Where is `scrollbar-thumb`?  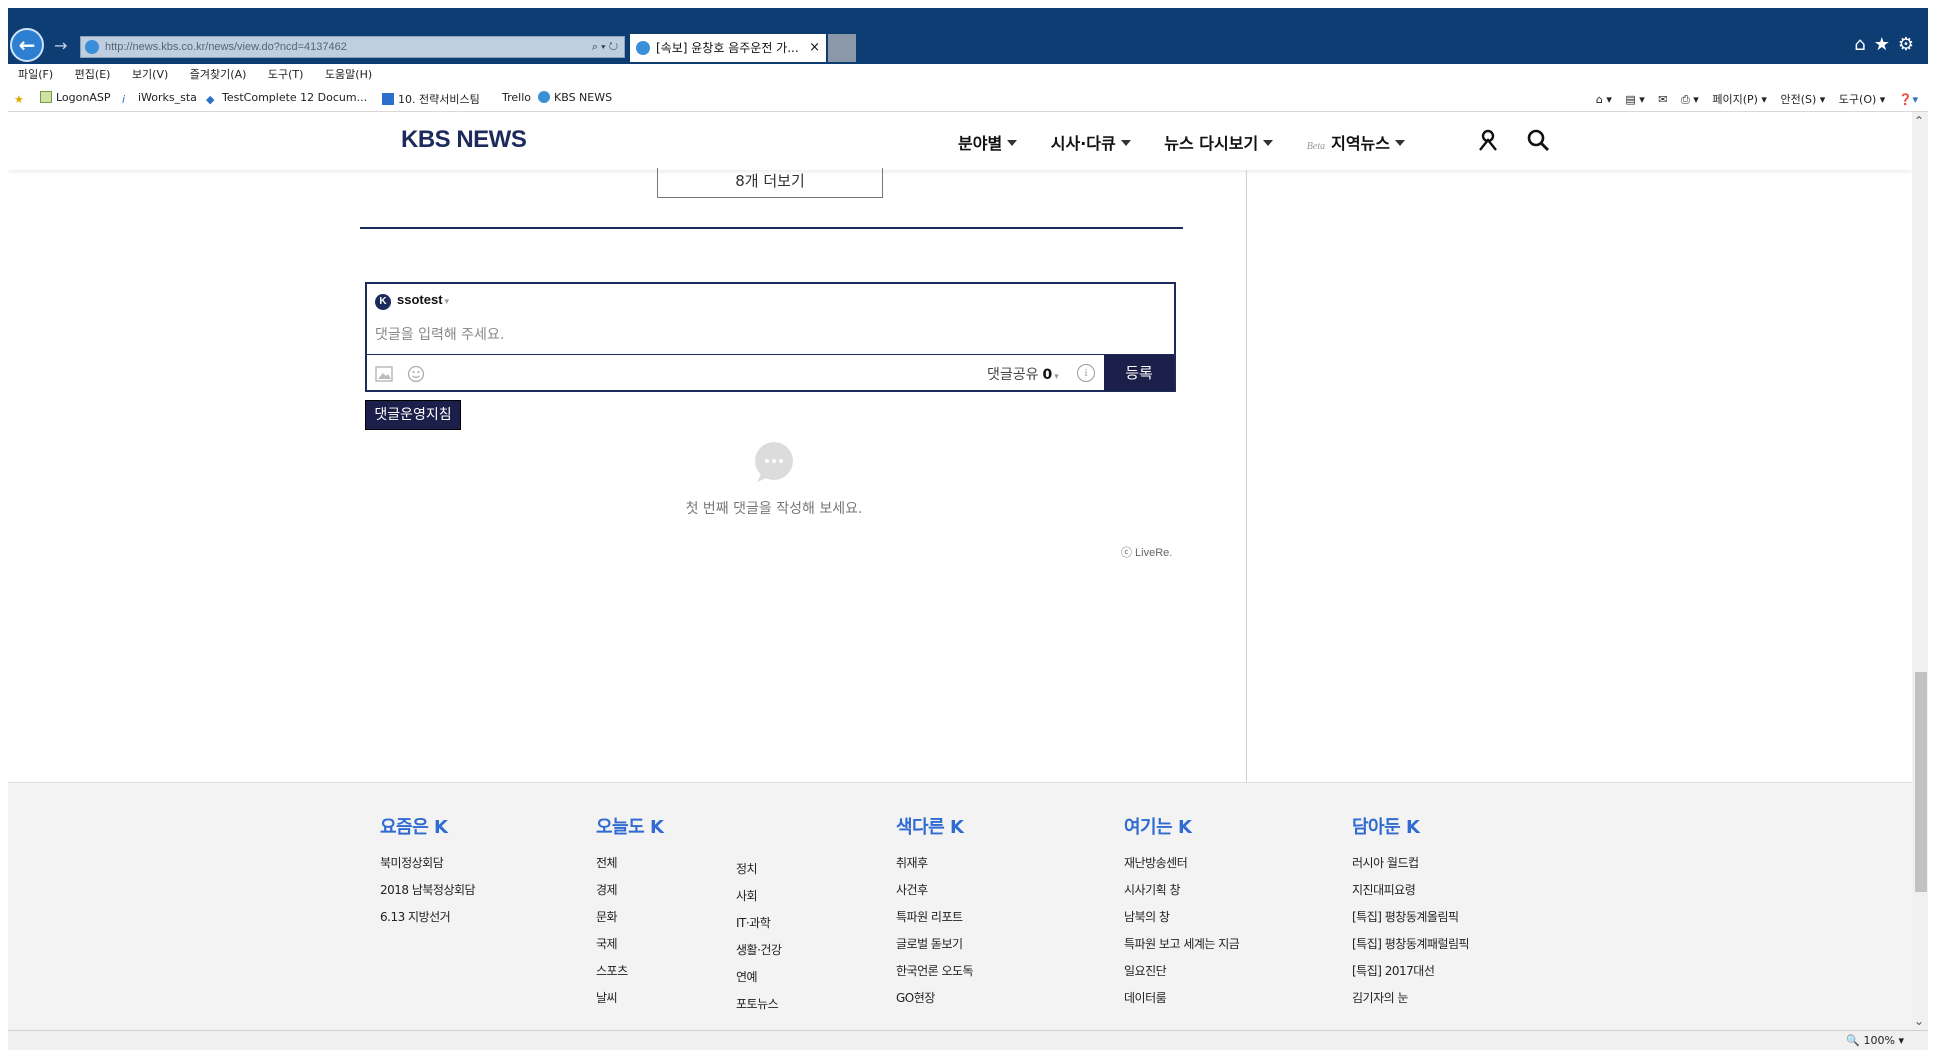 scrollbar-thumb is located at coordinates (1921, 782).